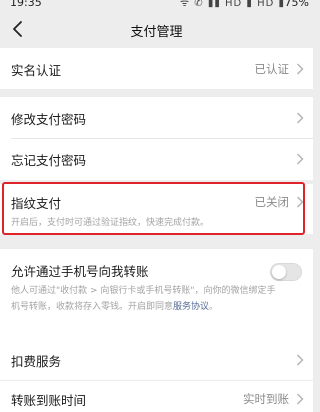 The height and width of the screenshot is (412, 320). I want to click on battery-level: 75%, so click(296, 4).